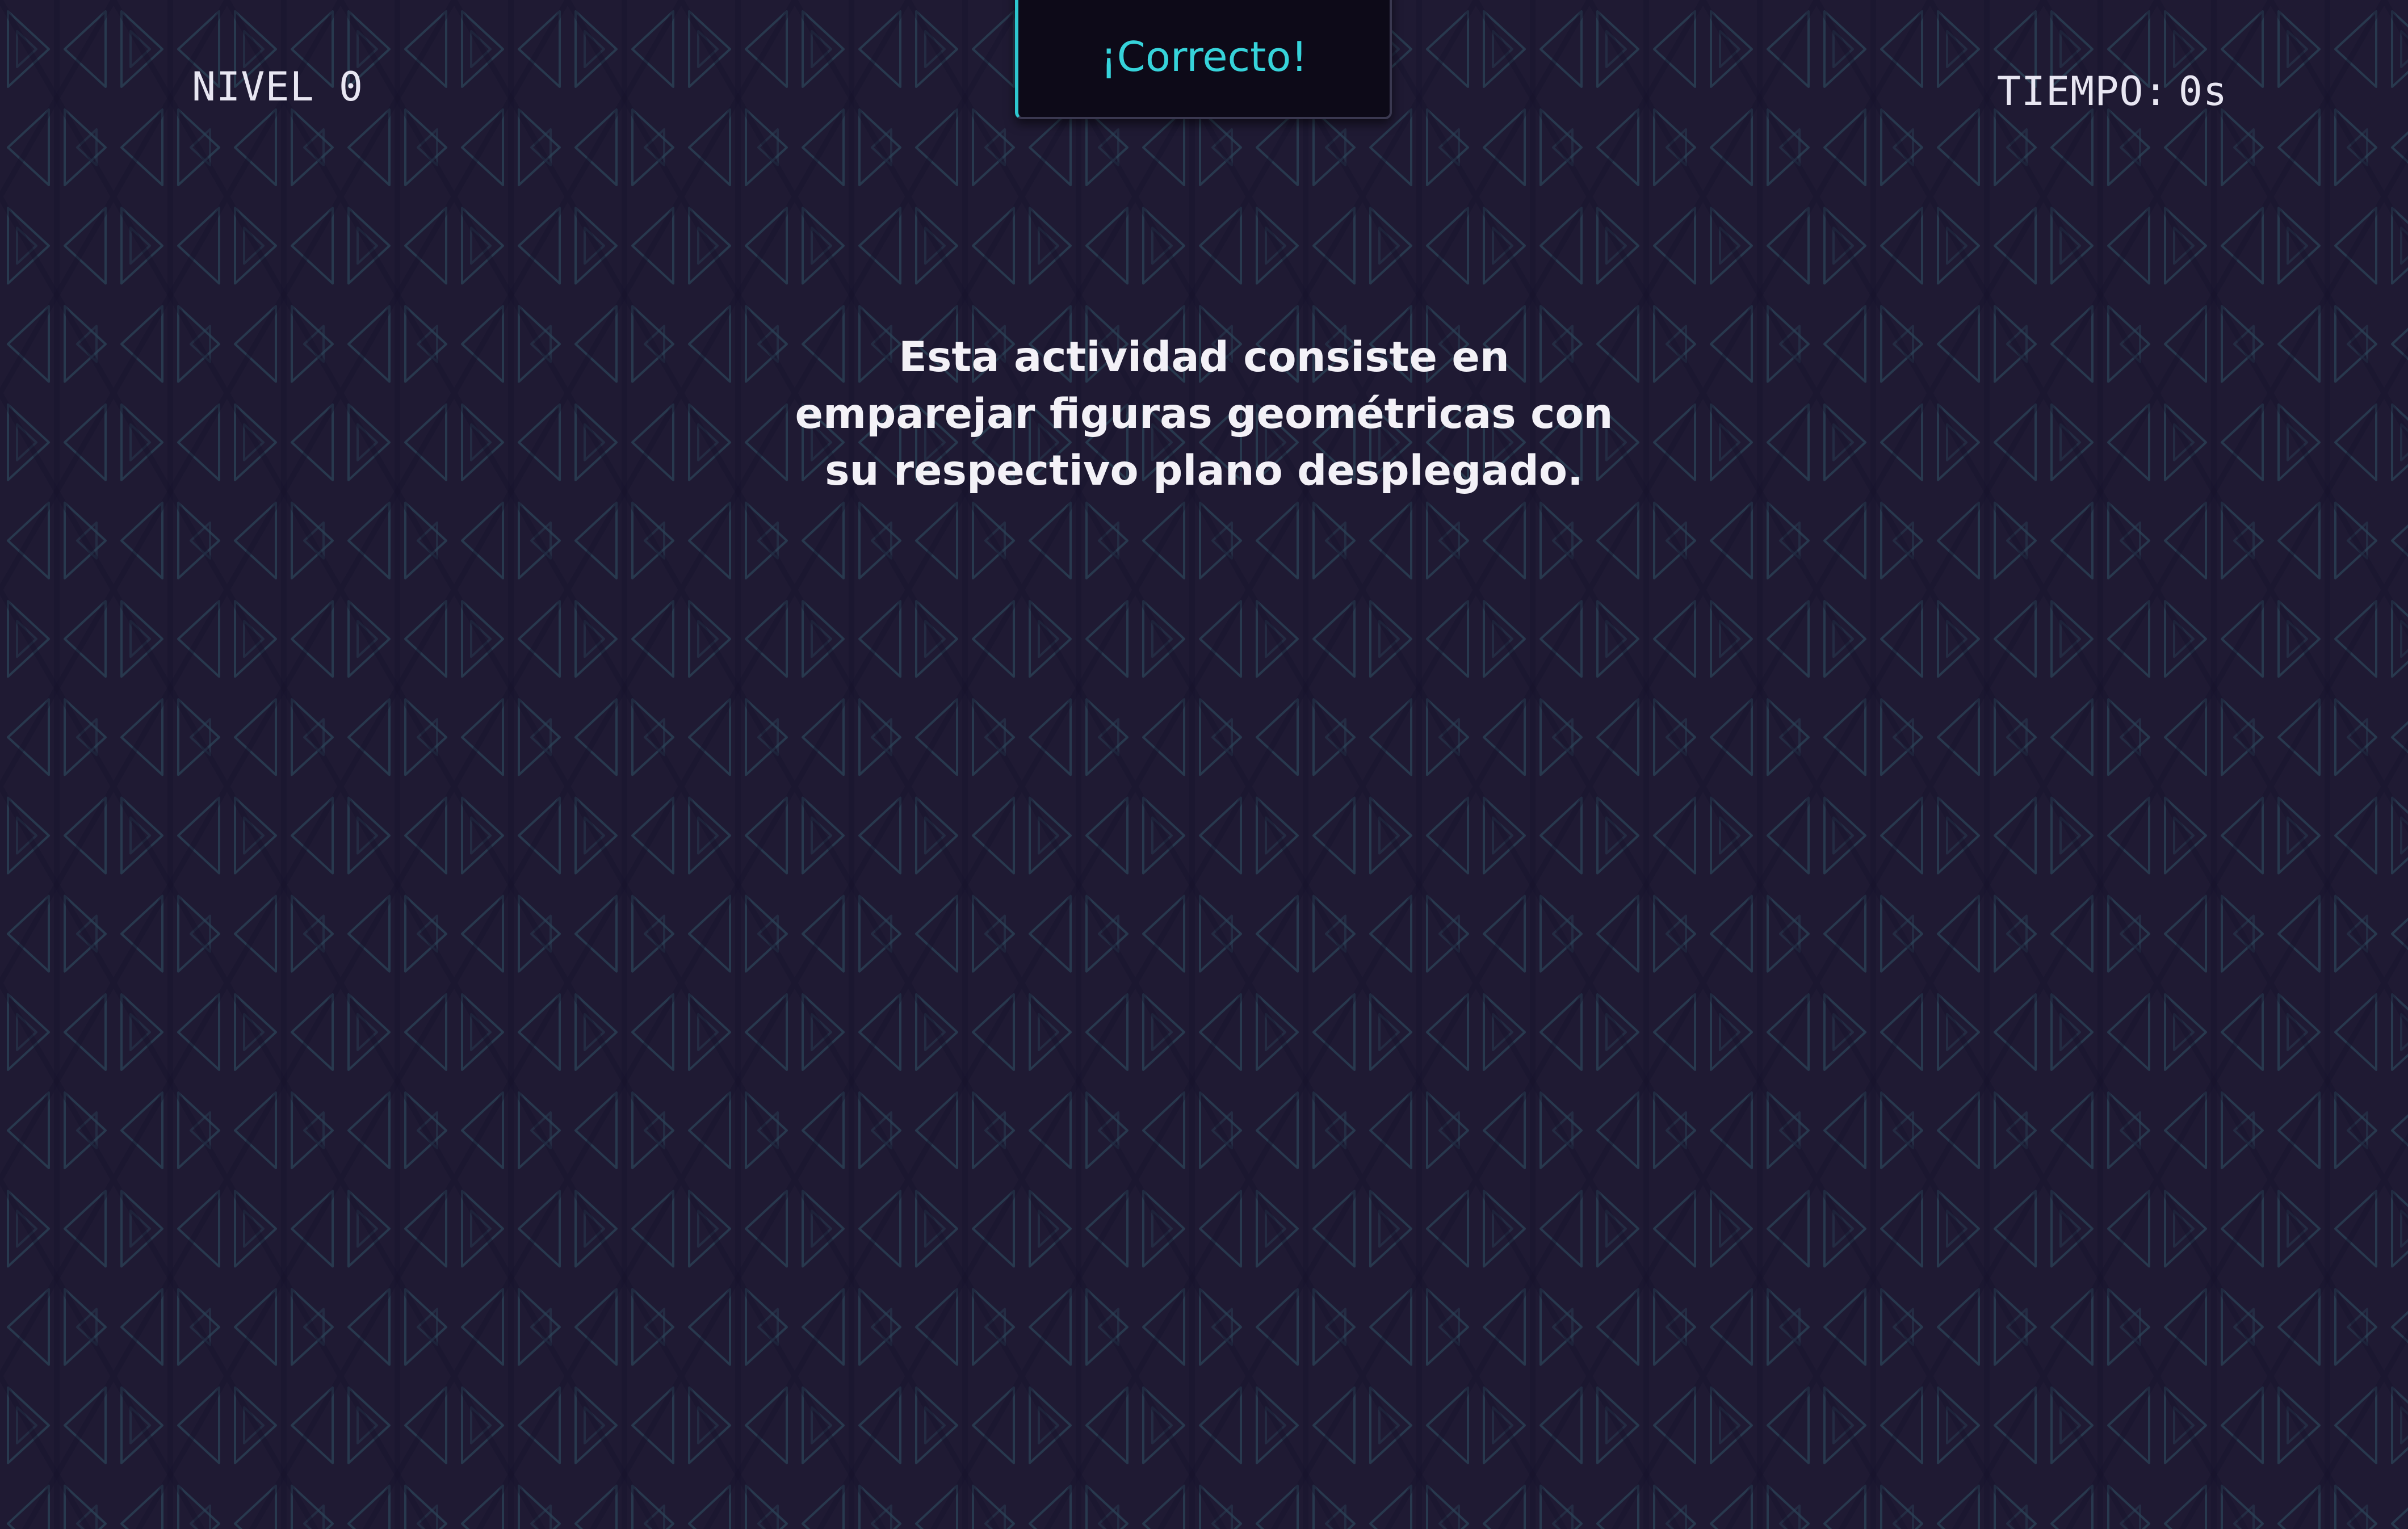  Describe the element at coordinates (1204, 57) in the screenshot. I see `feedback-message: ¡Correcto!` at that location.